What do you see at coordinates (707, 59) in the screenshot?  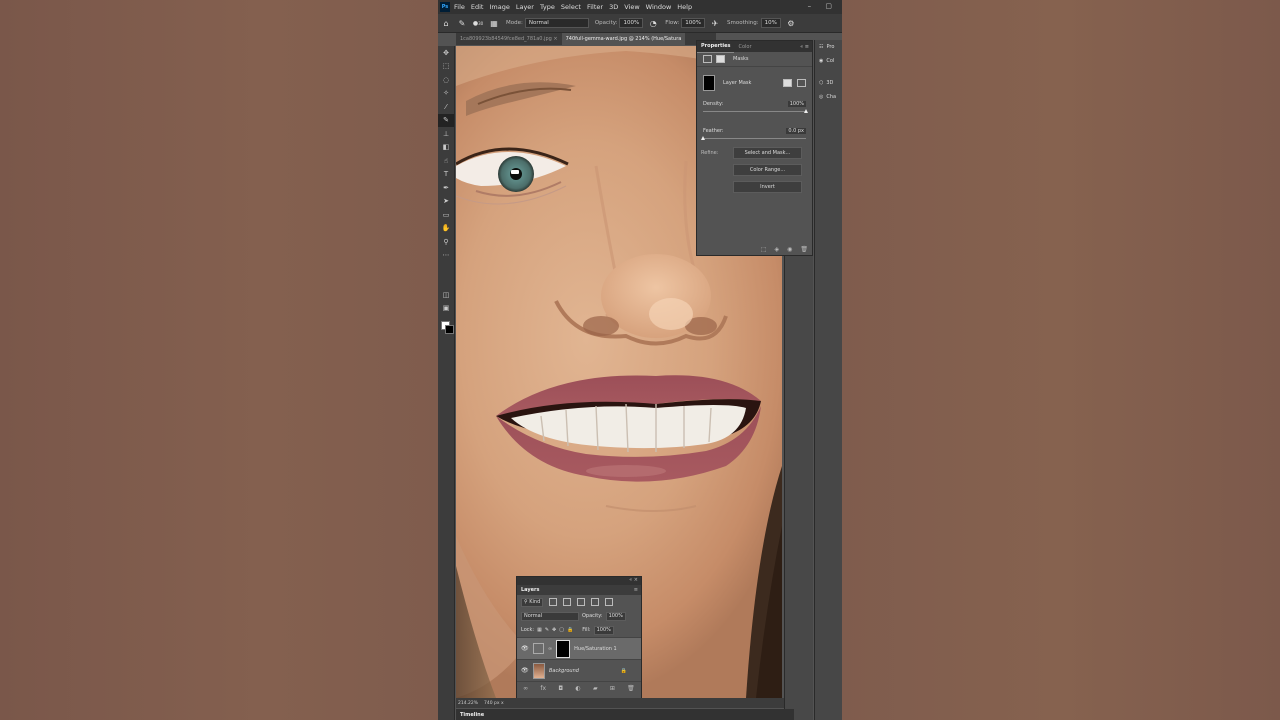 I see `pixel-mask-icon` at bounding box center [707, 59].